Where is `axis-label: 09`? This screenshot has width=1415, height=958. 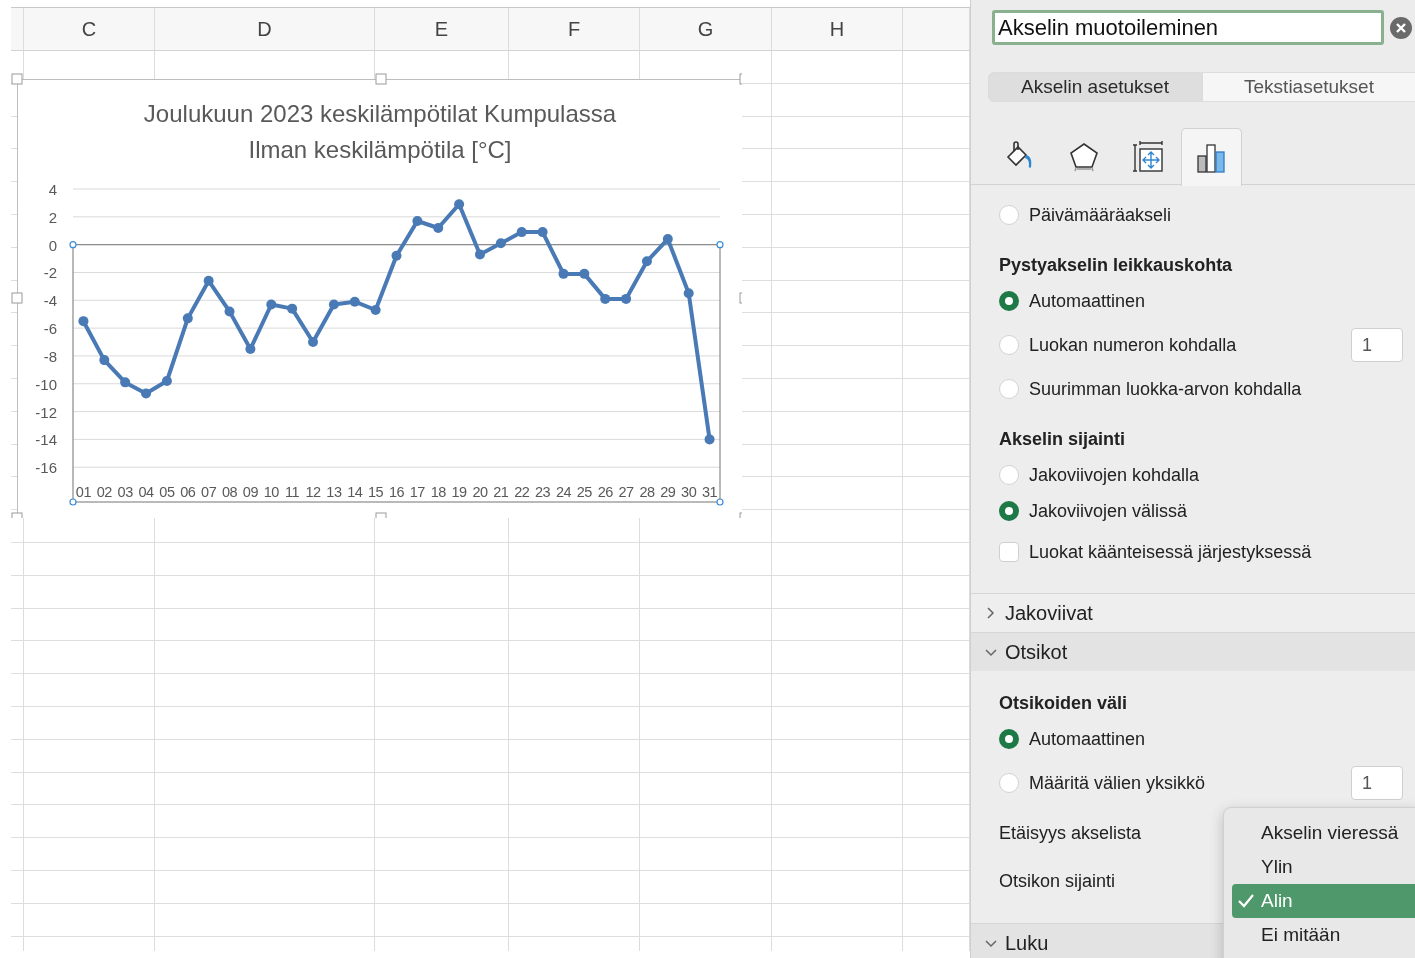 axis-label: 09 is located at coordinates (250, 492).